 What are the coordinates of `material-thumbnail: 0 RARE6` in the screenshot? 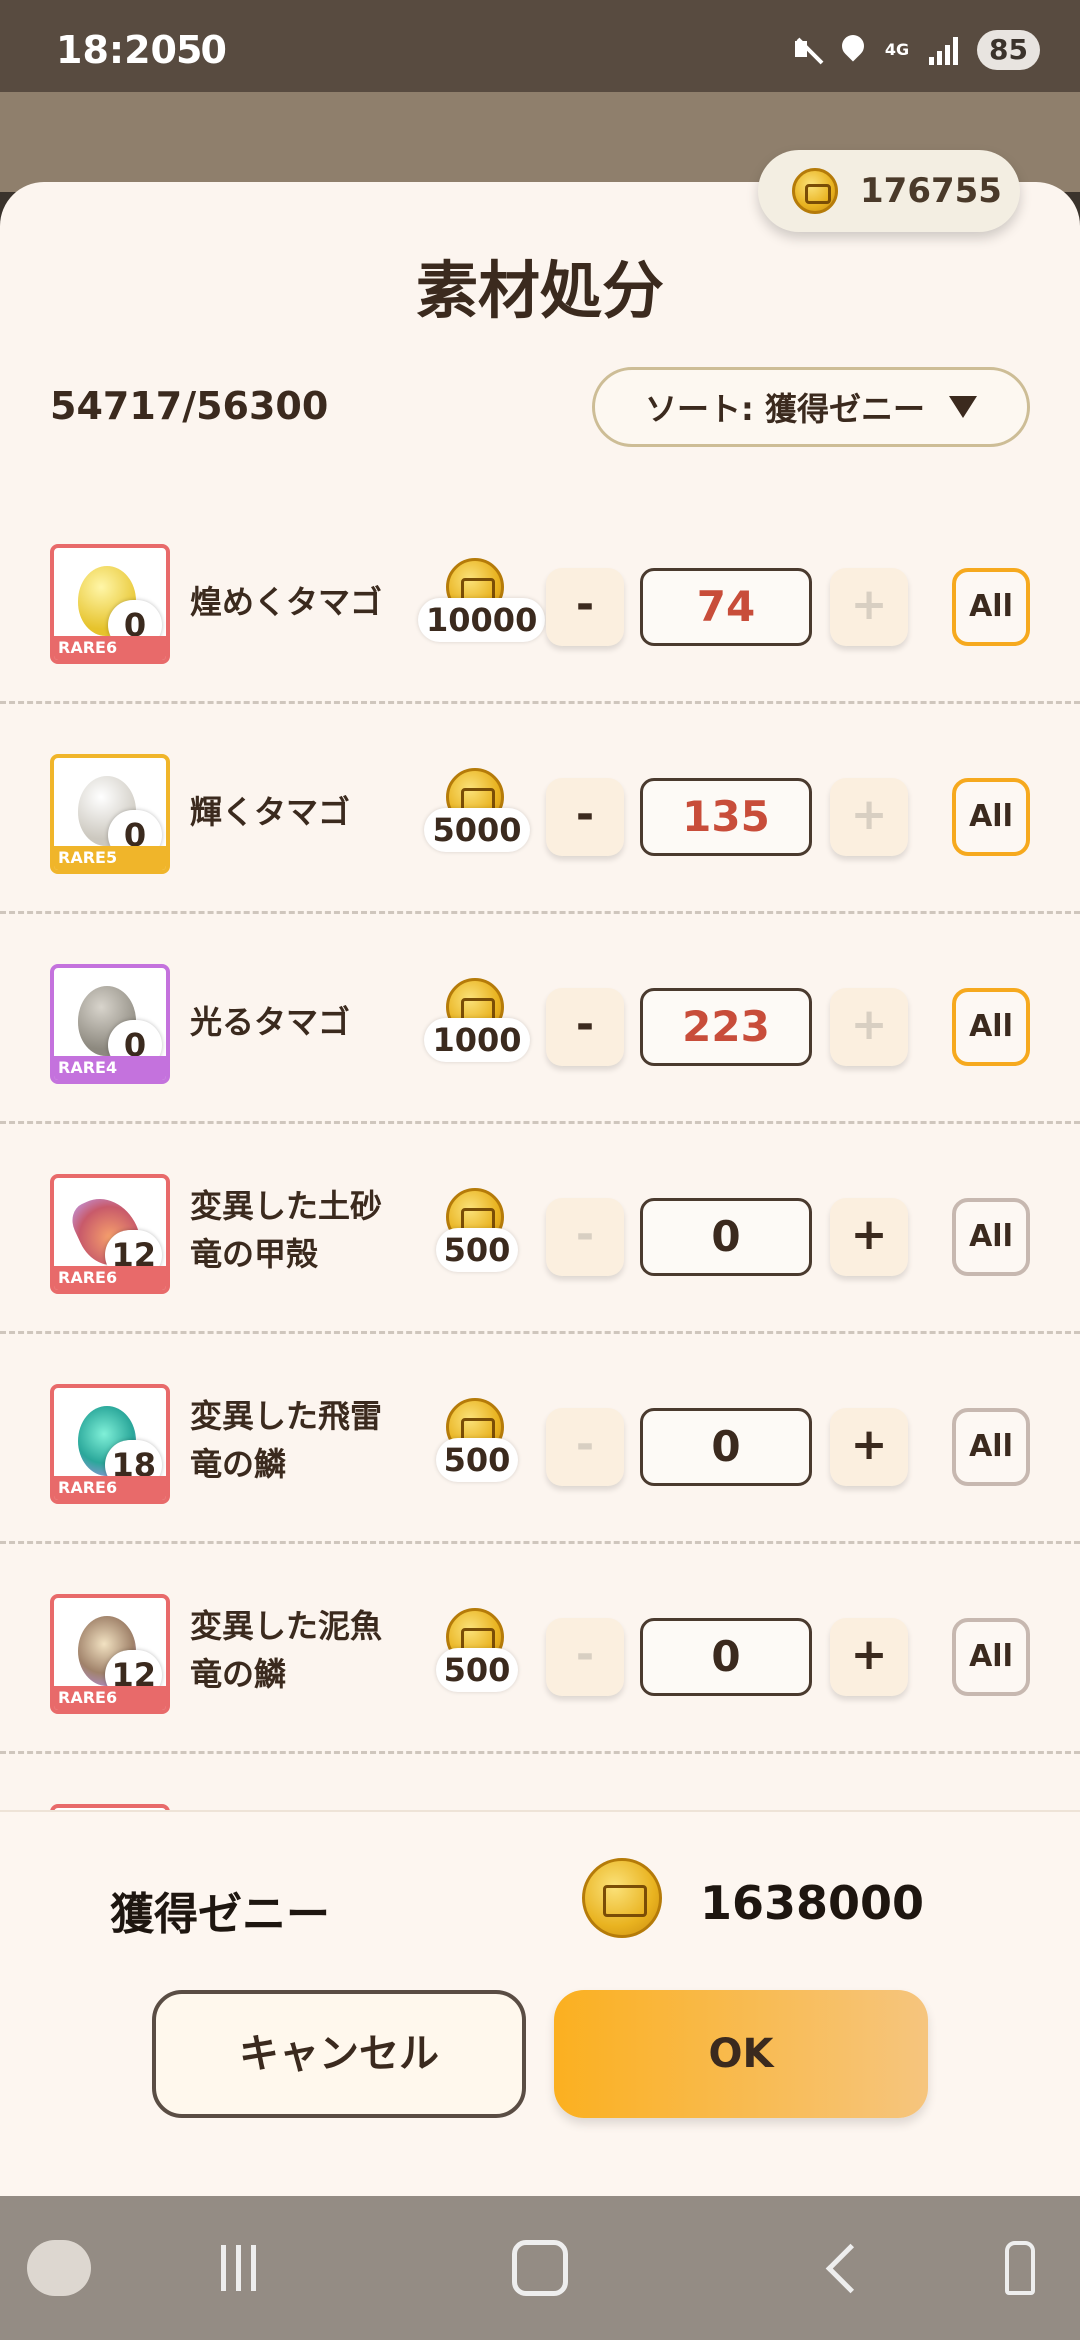 It's located at (110, 604).